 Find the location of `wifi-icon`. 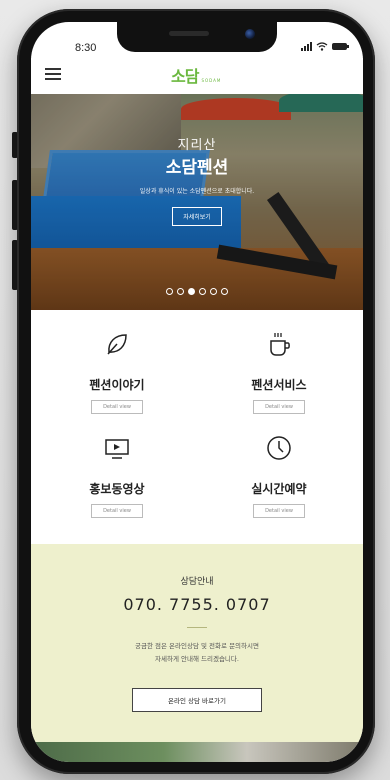

wifi-icon is located at coordinates (322, 46).